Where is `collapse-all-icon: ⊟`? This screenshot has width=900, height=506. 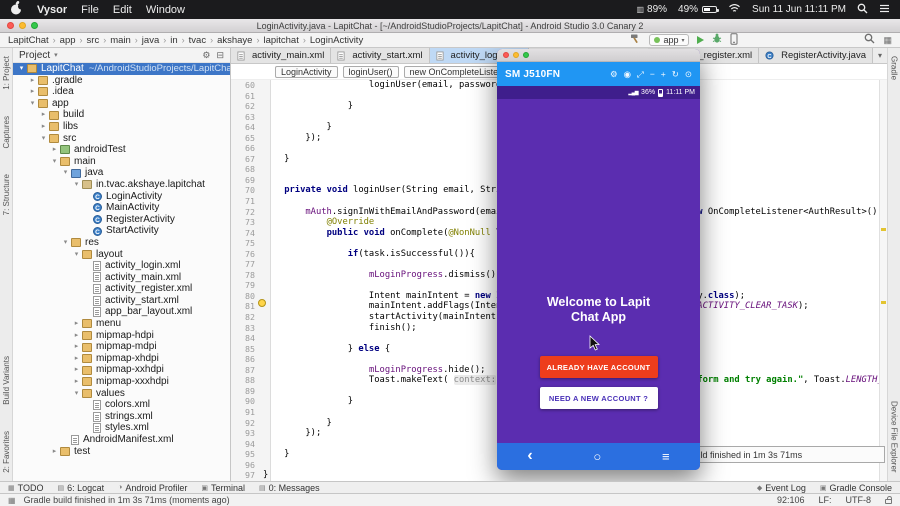 collapse-all-icon: ⊟ is located at coordinates (220, 55).